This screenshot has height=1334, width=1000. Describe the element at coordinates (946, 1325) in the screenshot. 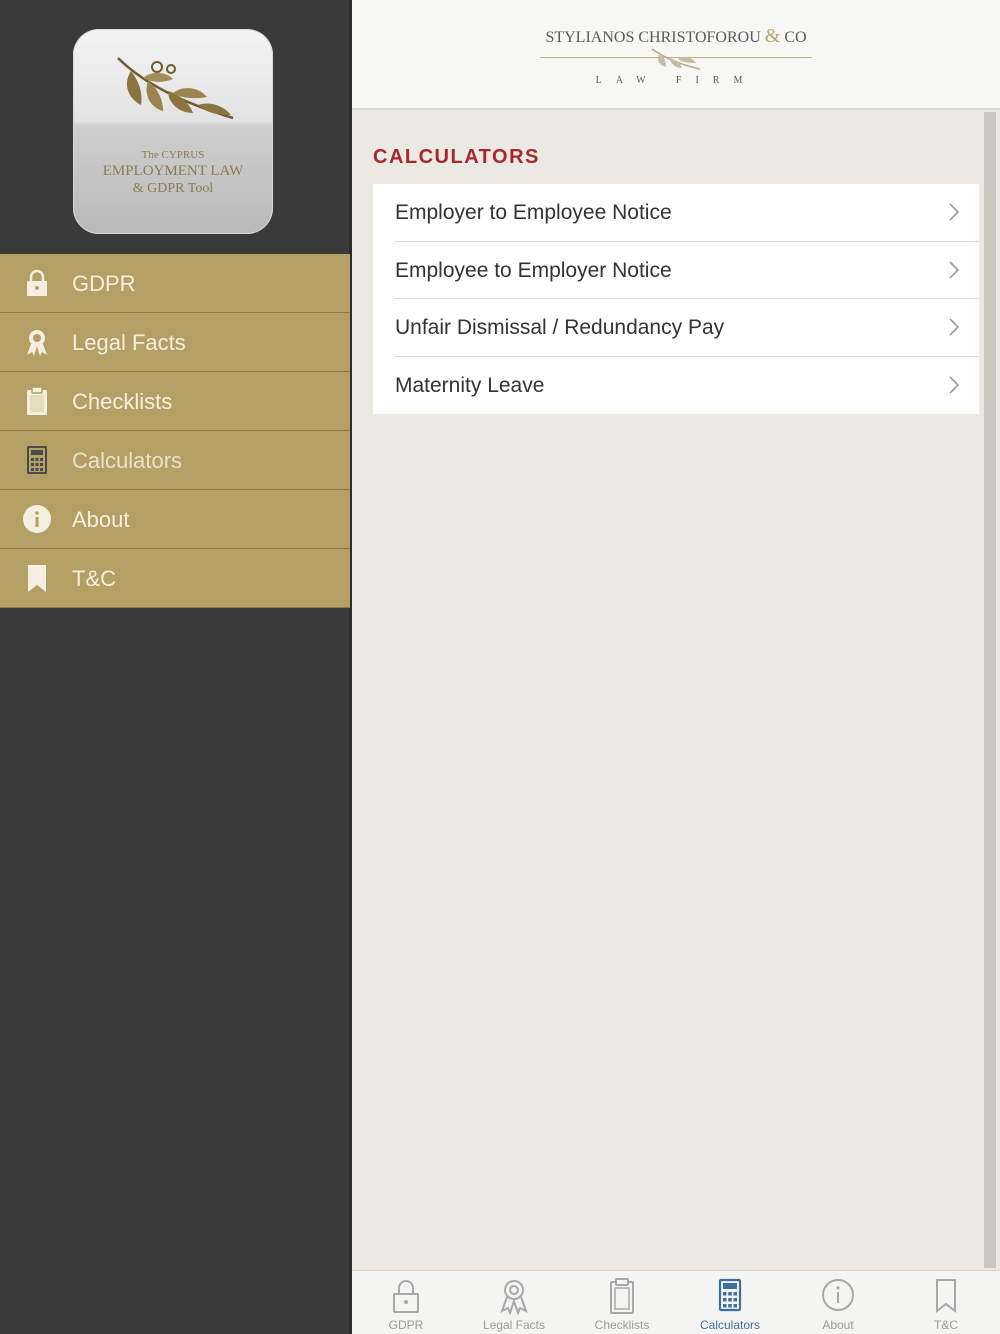

I see `tab-label: T&C` at that location.